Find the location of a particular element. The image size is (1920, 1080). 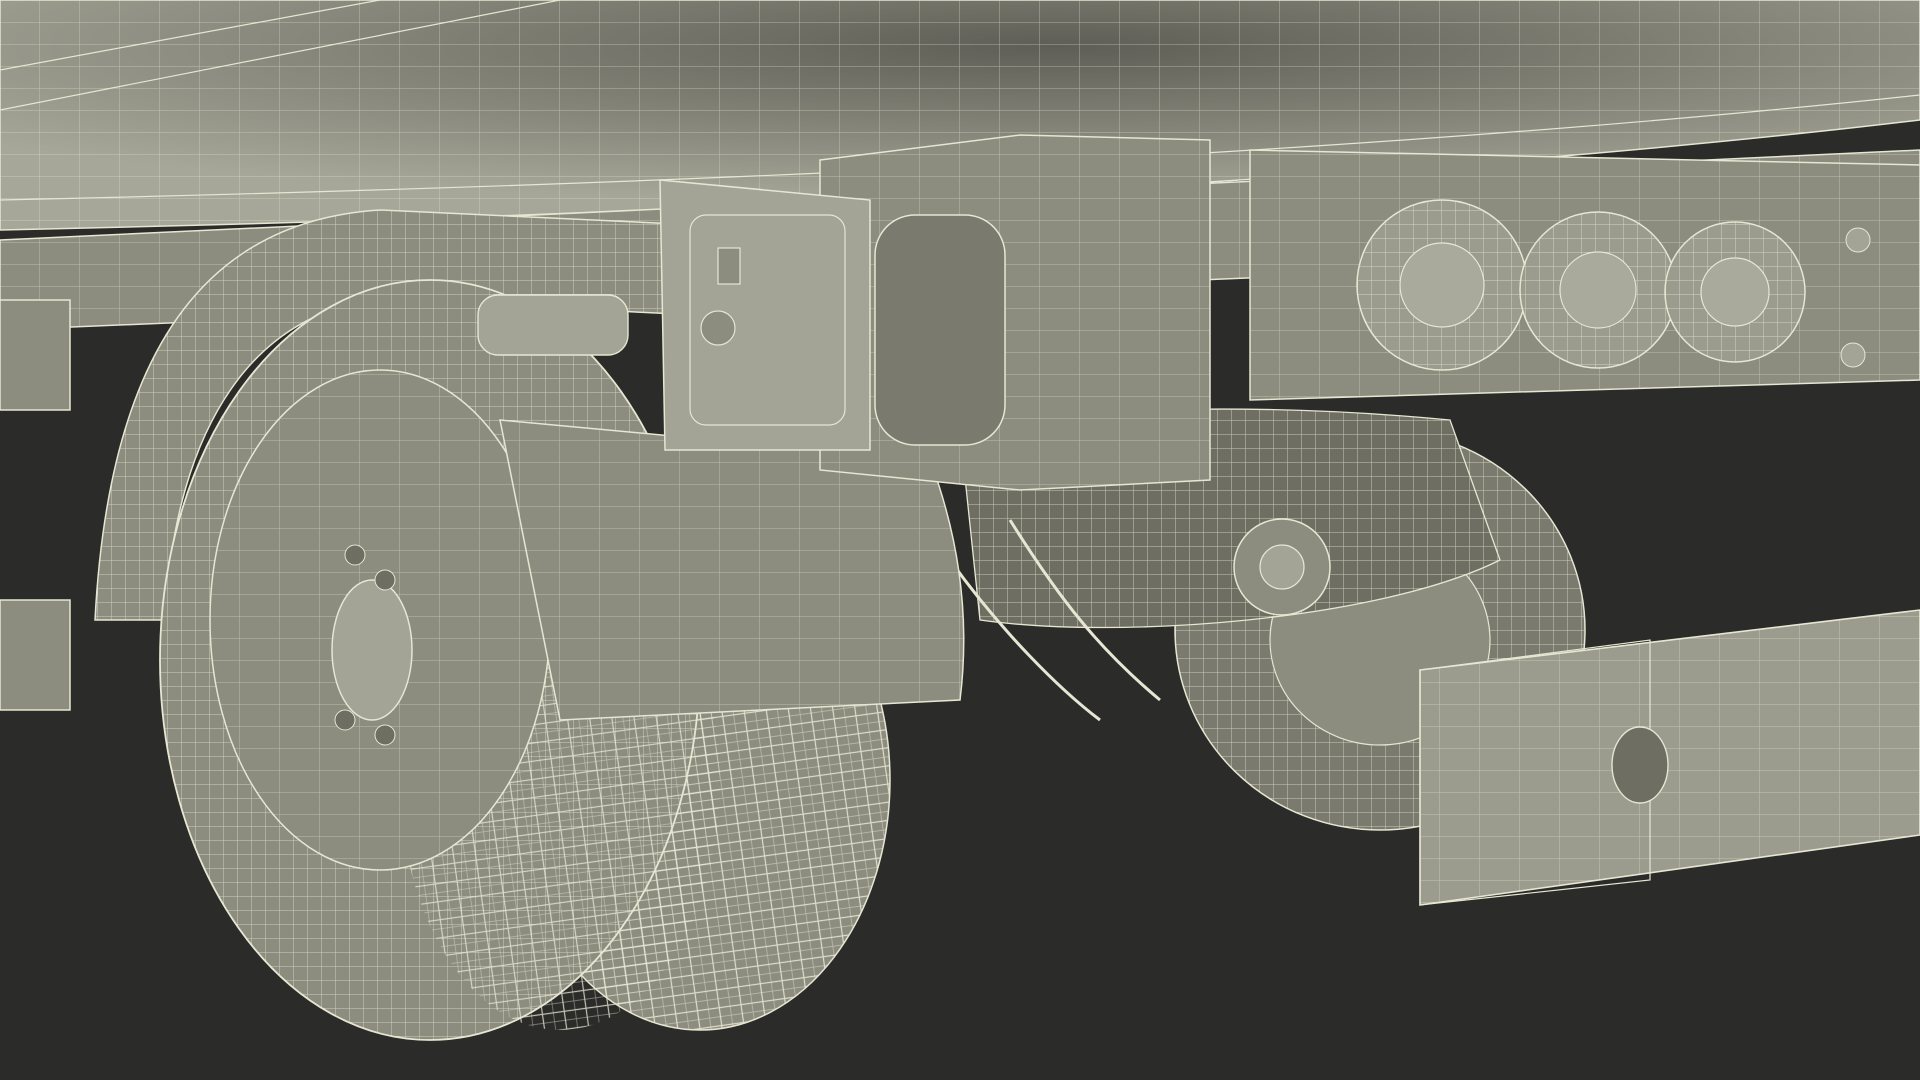

wheel-rim is located at coordinates (380, 620).